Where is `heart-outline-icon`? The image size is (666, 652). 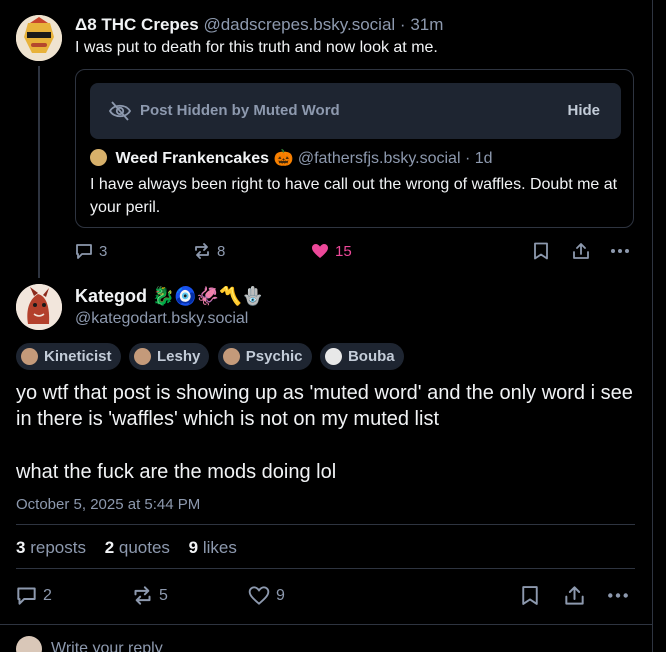 heart-outline-icon is located at coordinates (259, 595).